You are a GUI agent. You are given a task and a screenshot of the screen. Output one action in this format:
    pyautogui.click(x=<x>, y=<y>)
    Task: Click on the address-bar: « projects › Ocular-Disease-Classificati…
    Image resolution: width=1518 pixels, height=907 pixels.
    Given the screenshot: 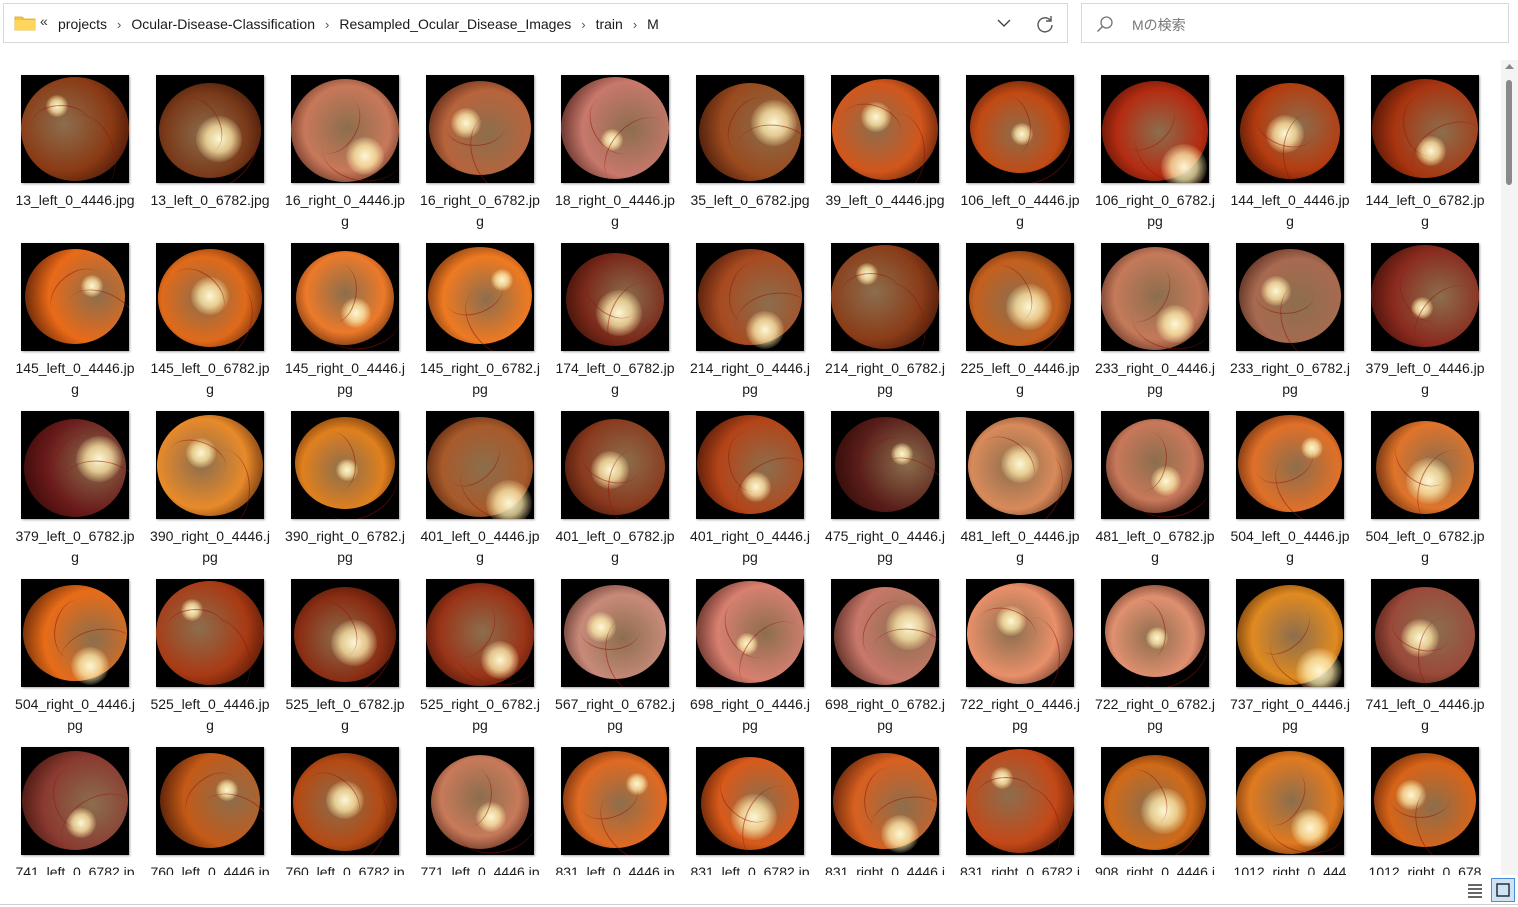 What is the action you would take?
    pyautogui.click(x=535, y=23)
    